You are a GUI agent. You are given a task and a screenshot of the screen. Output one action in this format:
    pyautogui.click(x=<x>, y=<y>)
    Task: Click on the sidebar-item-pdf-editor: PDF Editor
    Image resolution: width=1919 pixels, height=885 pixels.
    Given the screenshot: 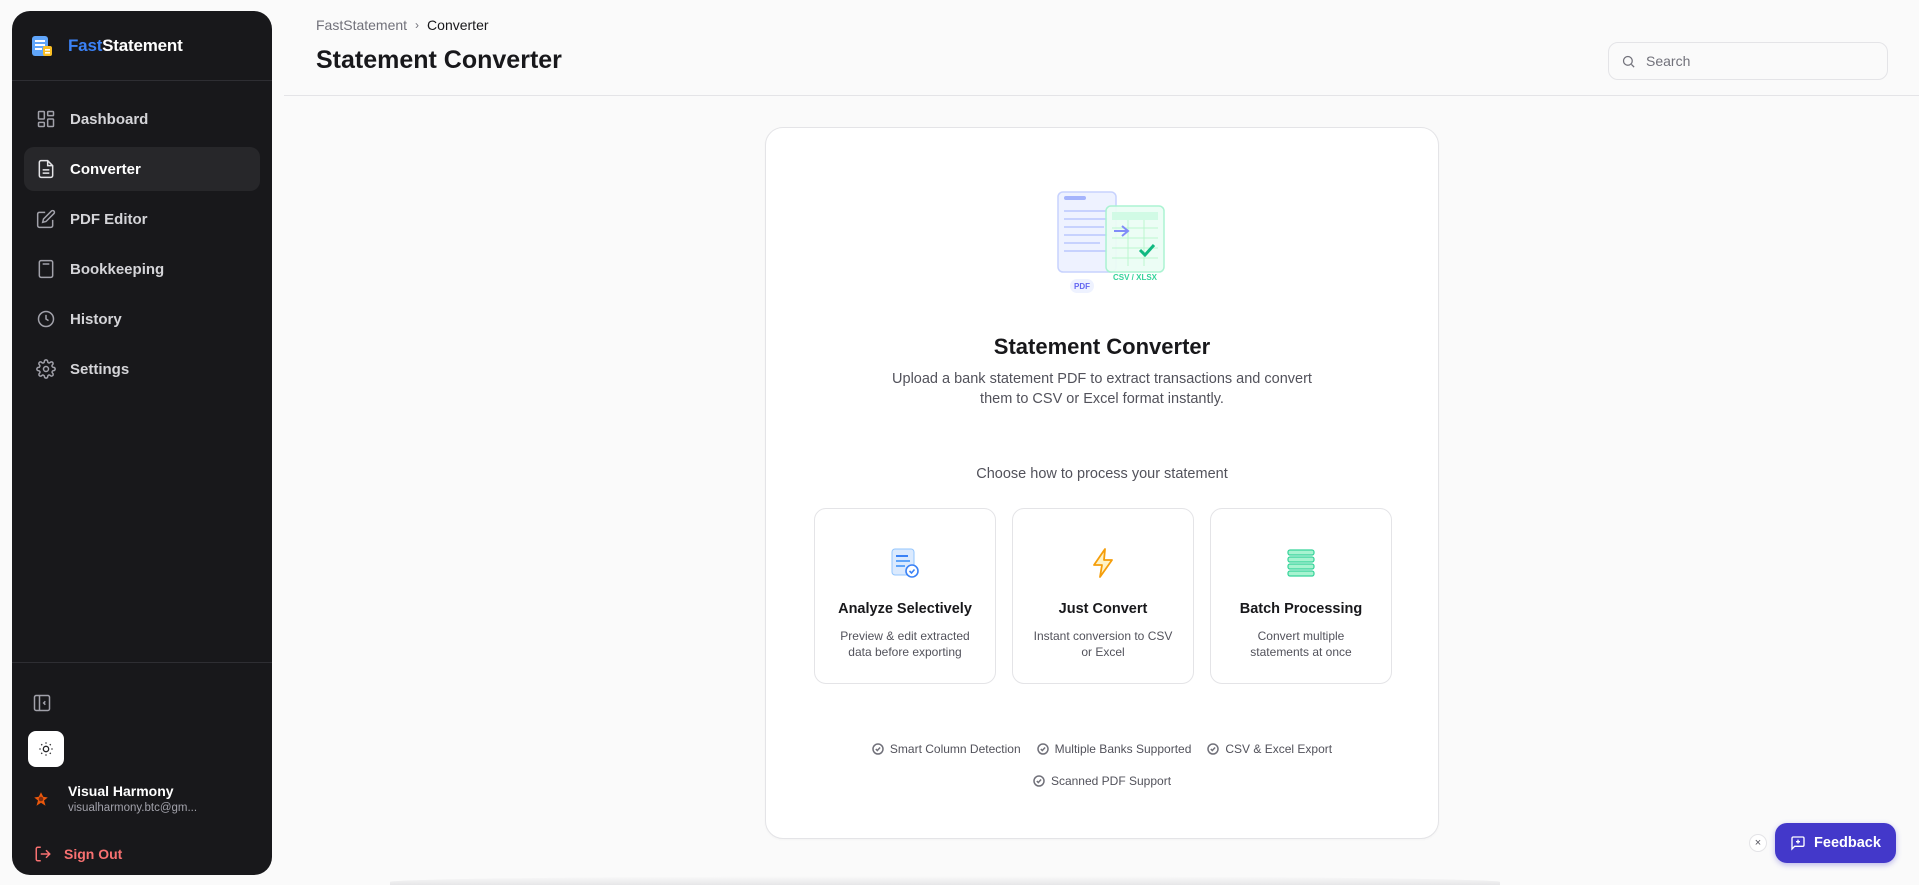 What is the action you would take?
    pyautogui.click(x=142, y=219)
    